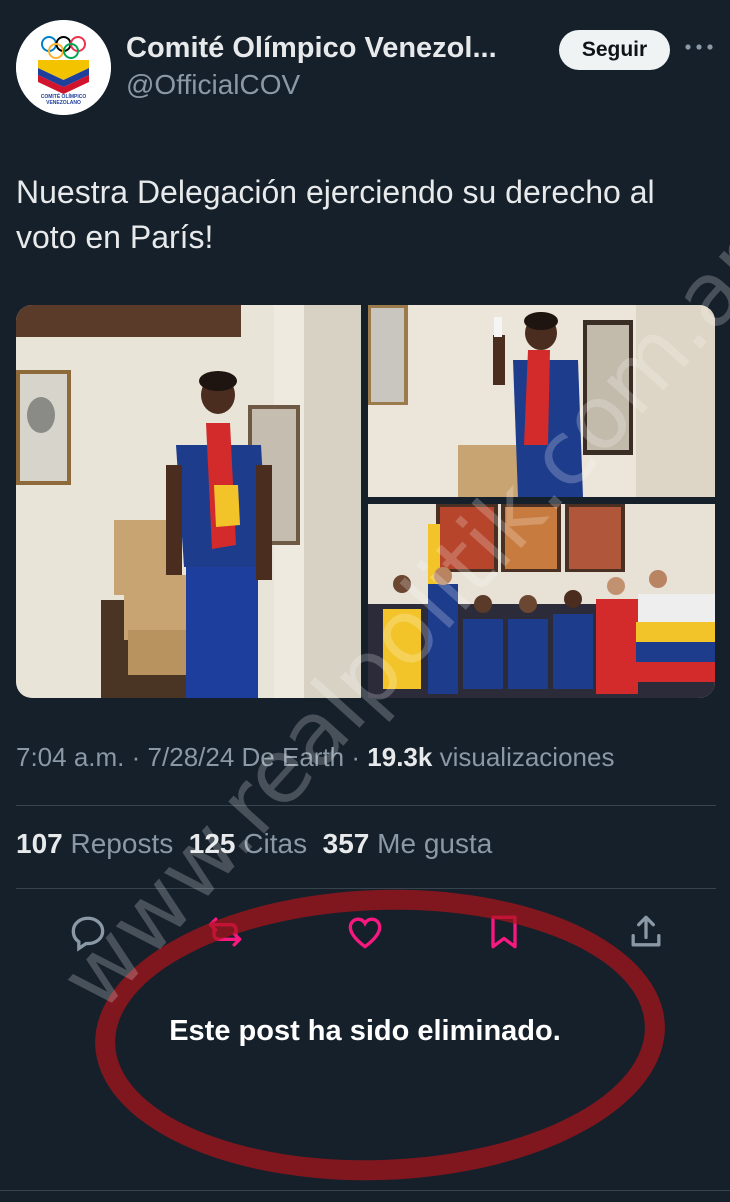 Image resolution: width=730 pixels, height=1202 pixels. What do you see at coordinates (400, 757) in the screenshot?
I see `views-count: 19.3k` at bounding box center [400, 757].